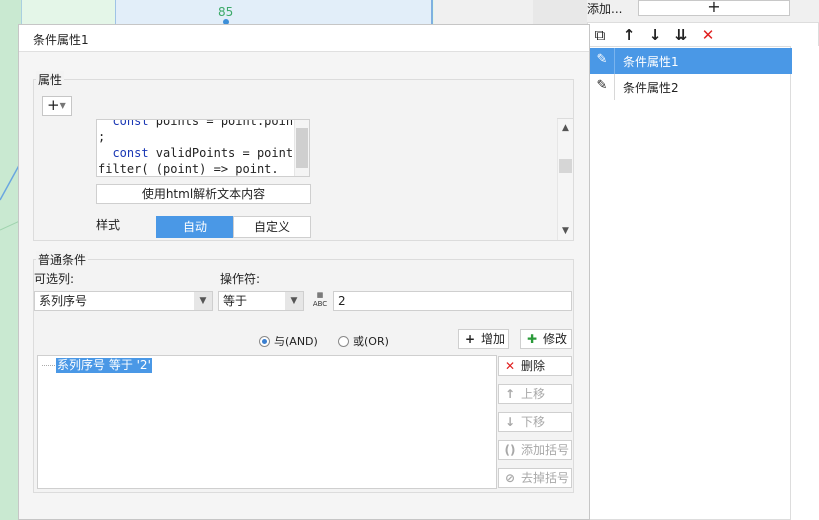  Describe the element at coordinates (320, 301) in the screenshot. I see `operand-type-icon: ▦ ABC` at that location.